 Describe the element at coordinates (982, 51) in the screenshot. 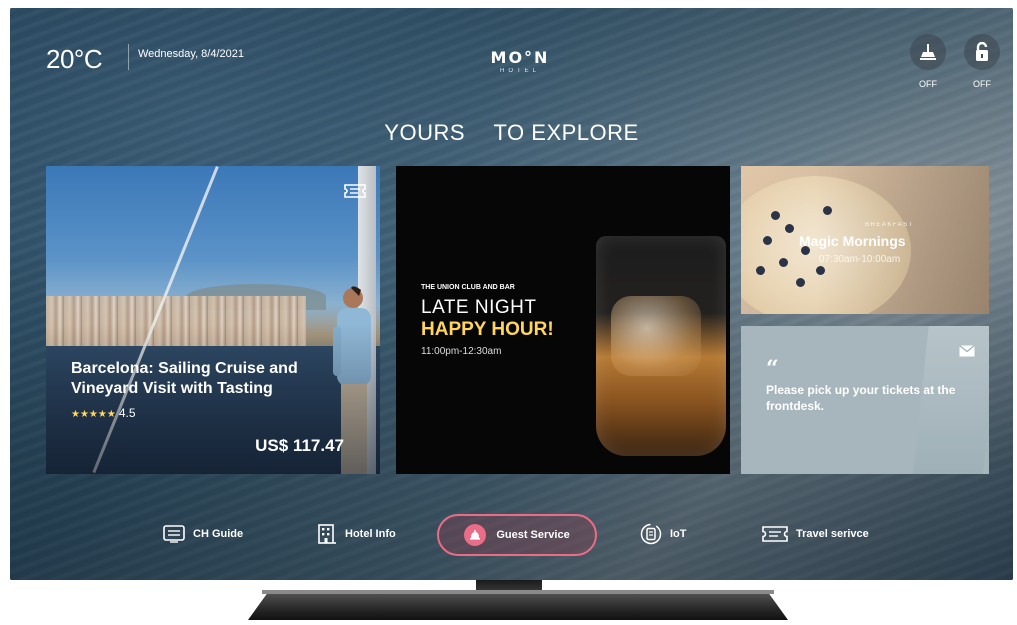

I see `lock-icon` at that location.